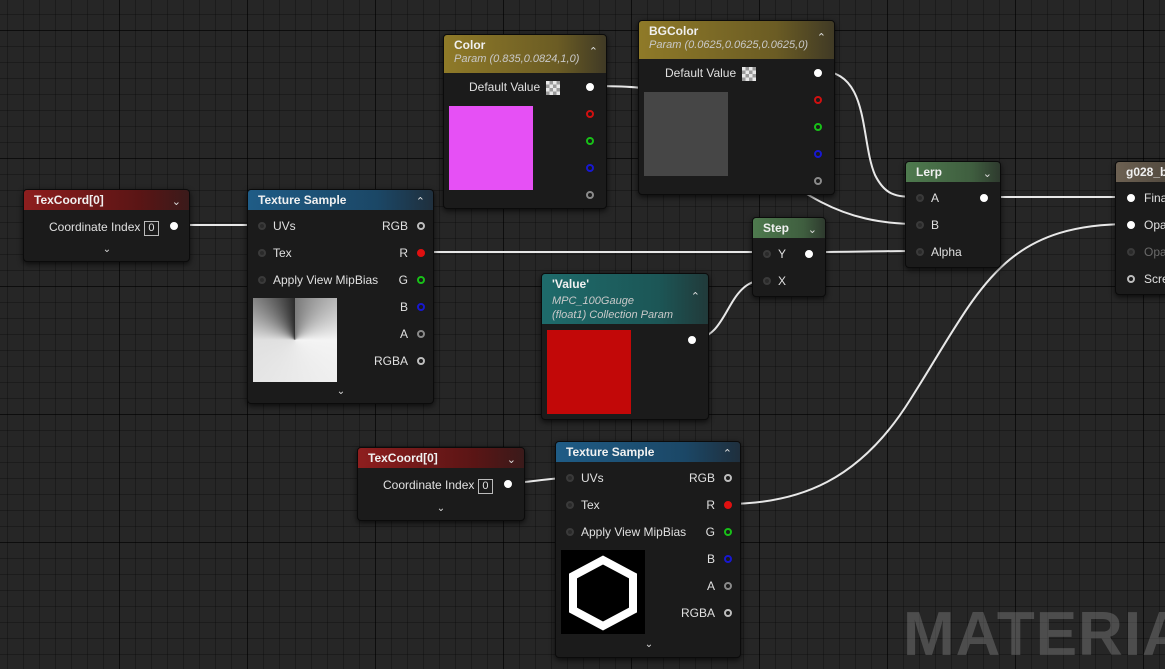 The height and width of the screenshot is (669, 1165). I want to click on step-output-pin, so click(809, 254).